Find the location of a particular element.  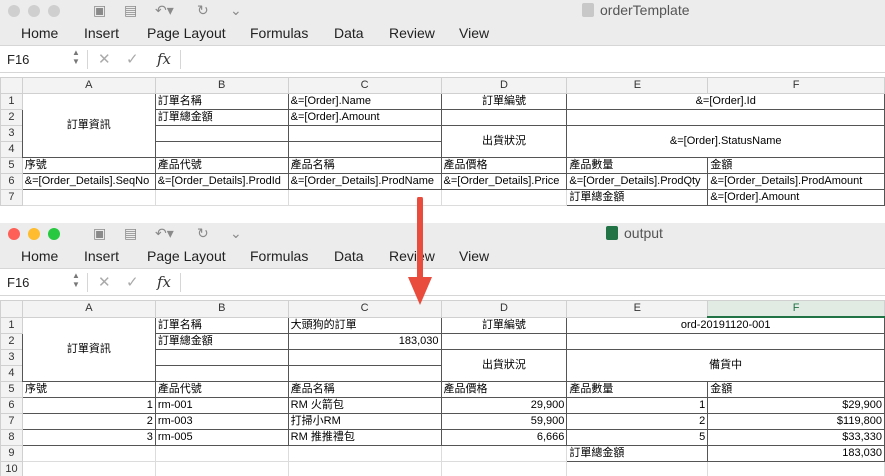

cell: 訂單資訊 is located at coordinates (88, 349).